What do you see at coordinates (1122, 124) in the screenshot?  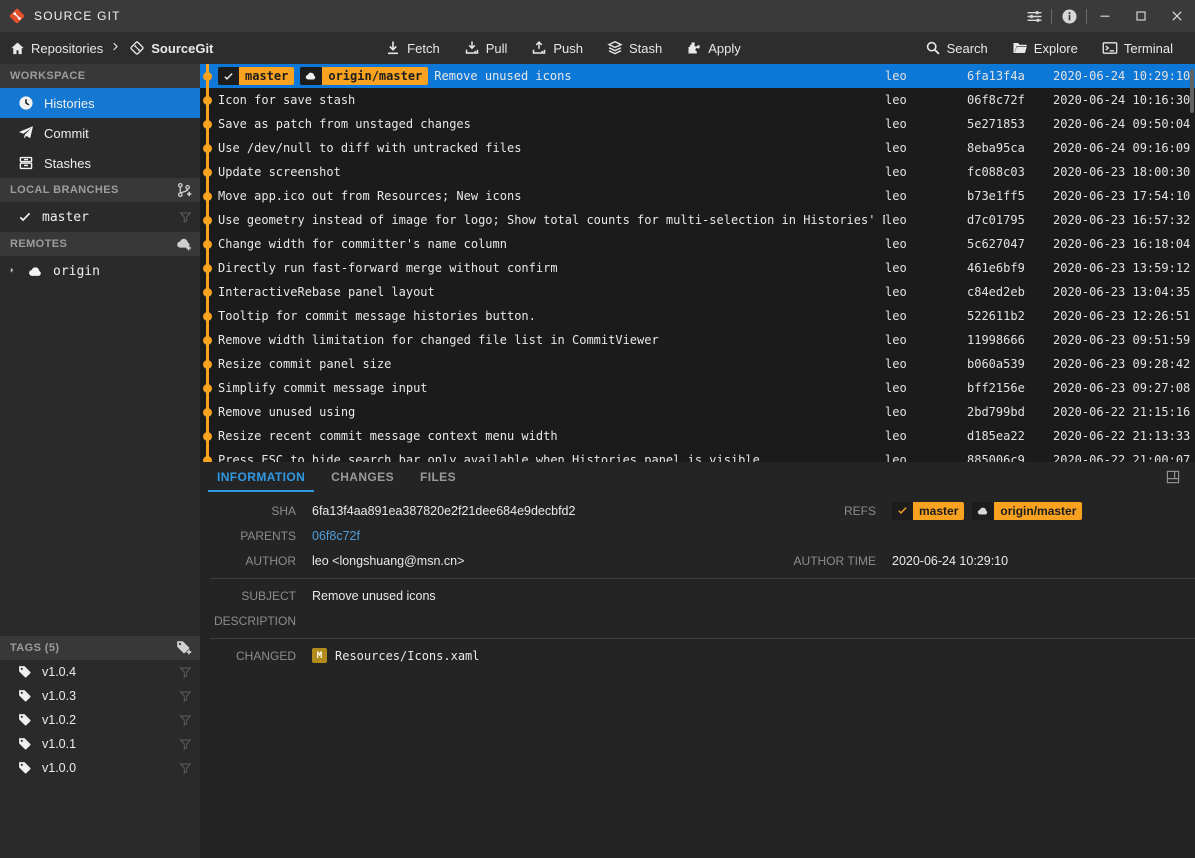 I see `commit-time: 2020-06-24 09:50:04` at bounding box center [1122, 124].